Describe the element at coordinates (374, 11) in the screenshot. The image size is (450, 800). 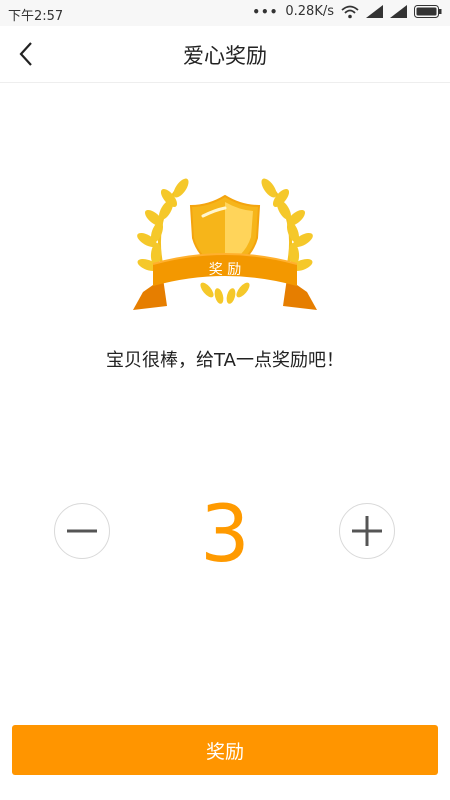
I see `signal-icon` at that location.